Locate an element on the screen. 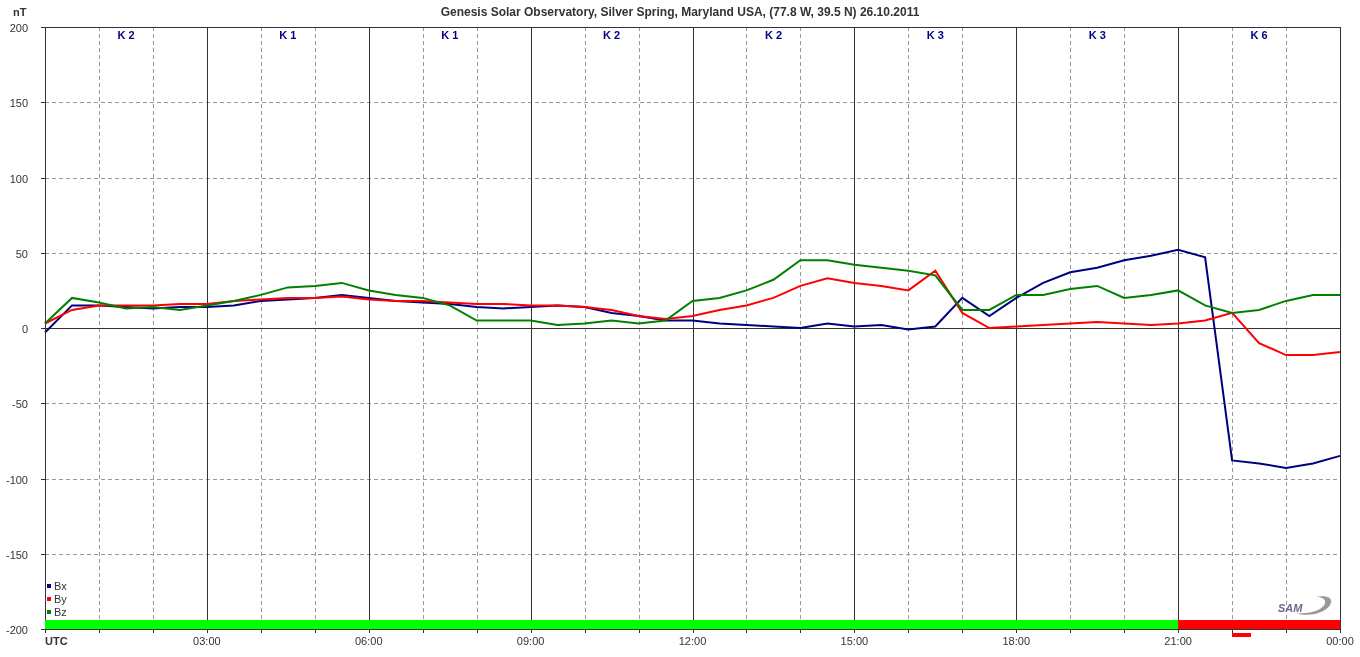 This screenshot has width=1360, height=657. x-tick-label: 21:00 is located at coordinates (1178, 641).